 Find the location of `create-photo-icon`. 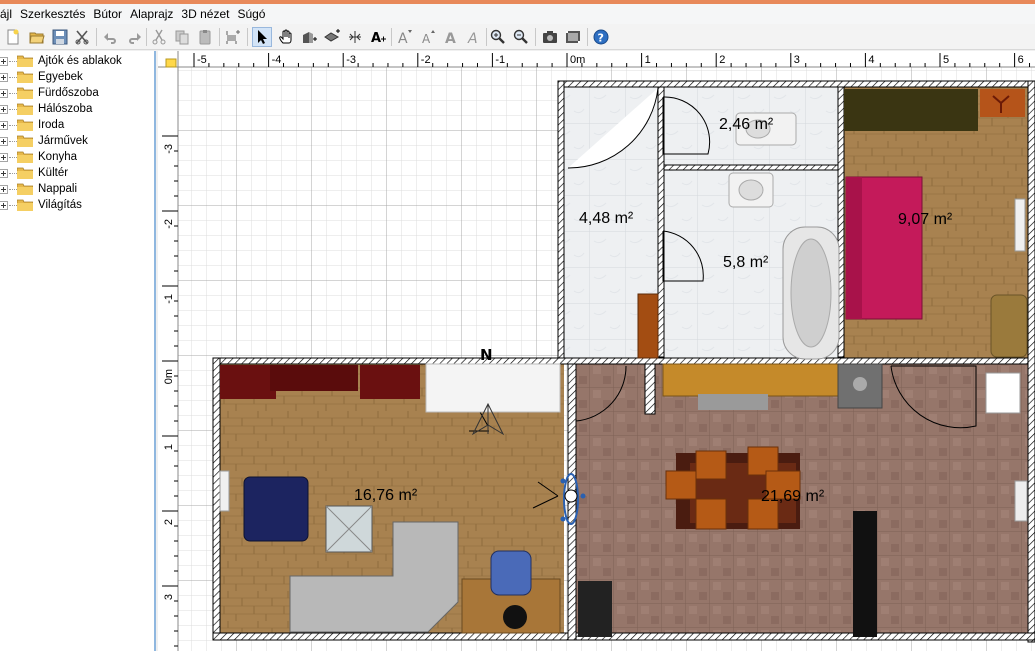

create-photo-icon is located at coordinates (550, 37).